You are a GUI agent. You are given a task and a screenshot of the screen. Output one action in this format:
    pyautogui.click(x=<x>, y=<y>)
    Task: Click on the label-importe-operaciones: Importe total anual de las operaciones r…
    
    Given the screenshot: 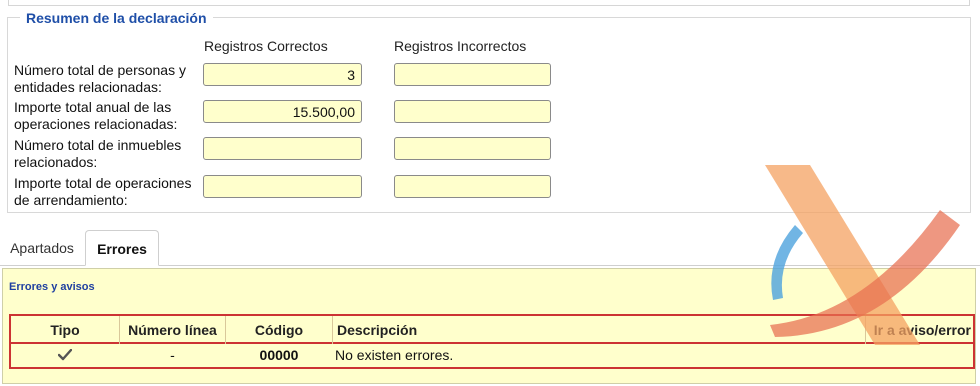 What is the action you would take?
    pyautogui.click(x=106, y=116)
    